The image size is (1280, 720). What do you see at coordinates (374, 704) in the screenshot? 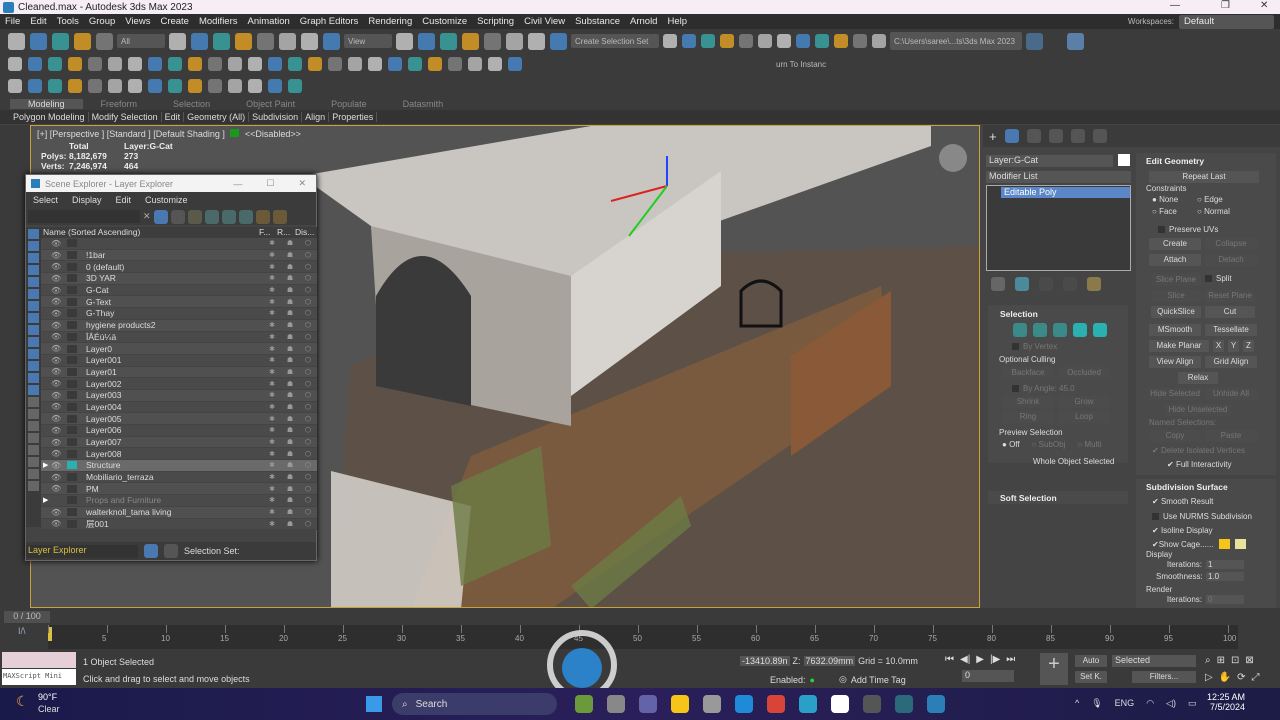
I see `start-button` at bounding box center [374, 704].